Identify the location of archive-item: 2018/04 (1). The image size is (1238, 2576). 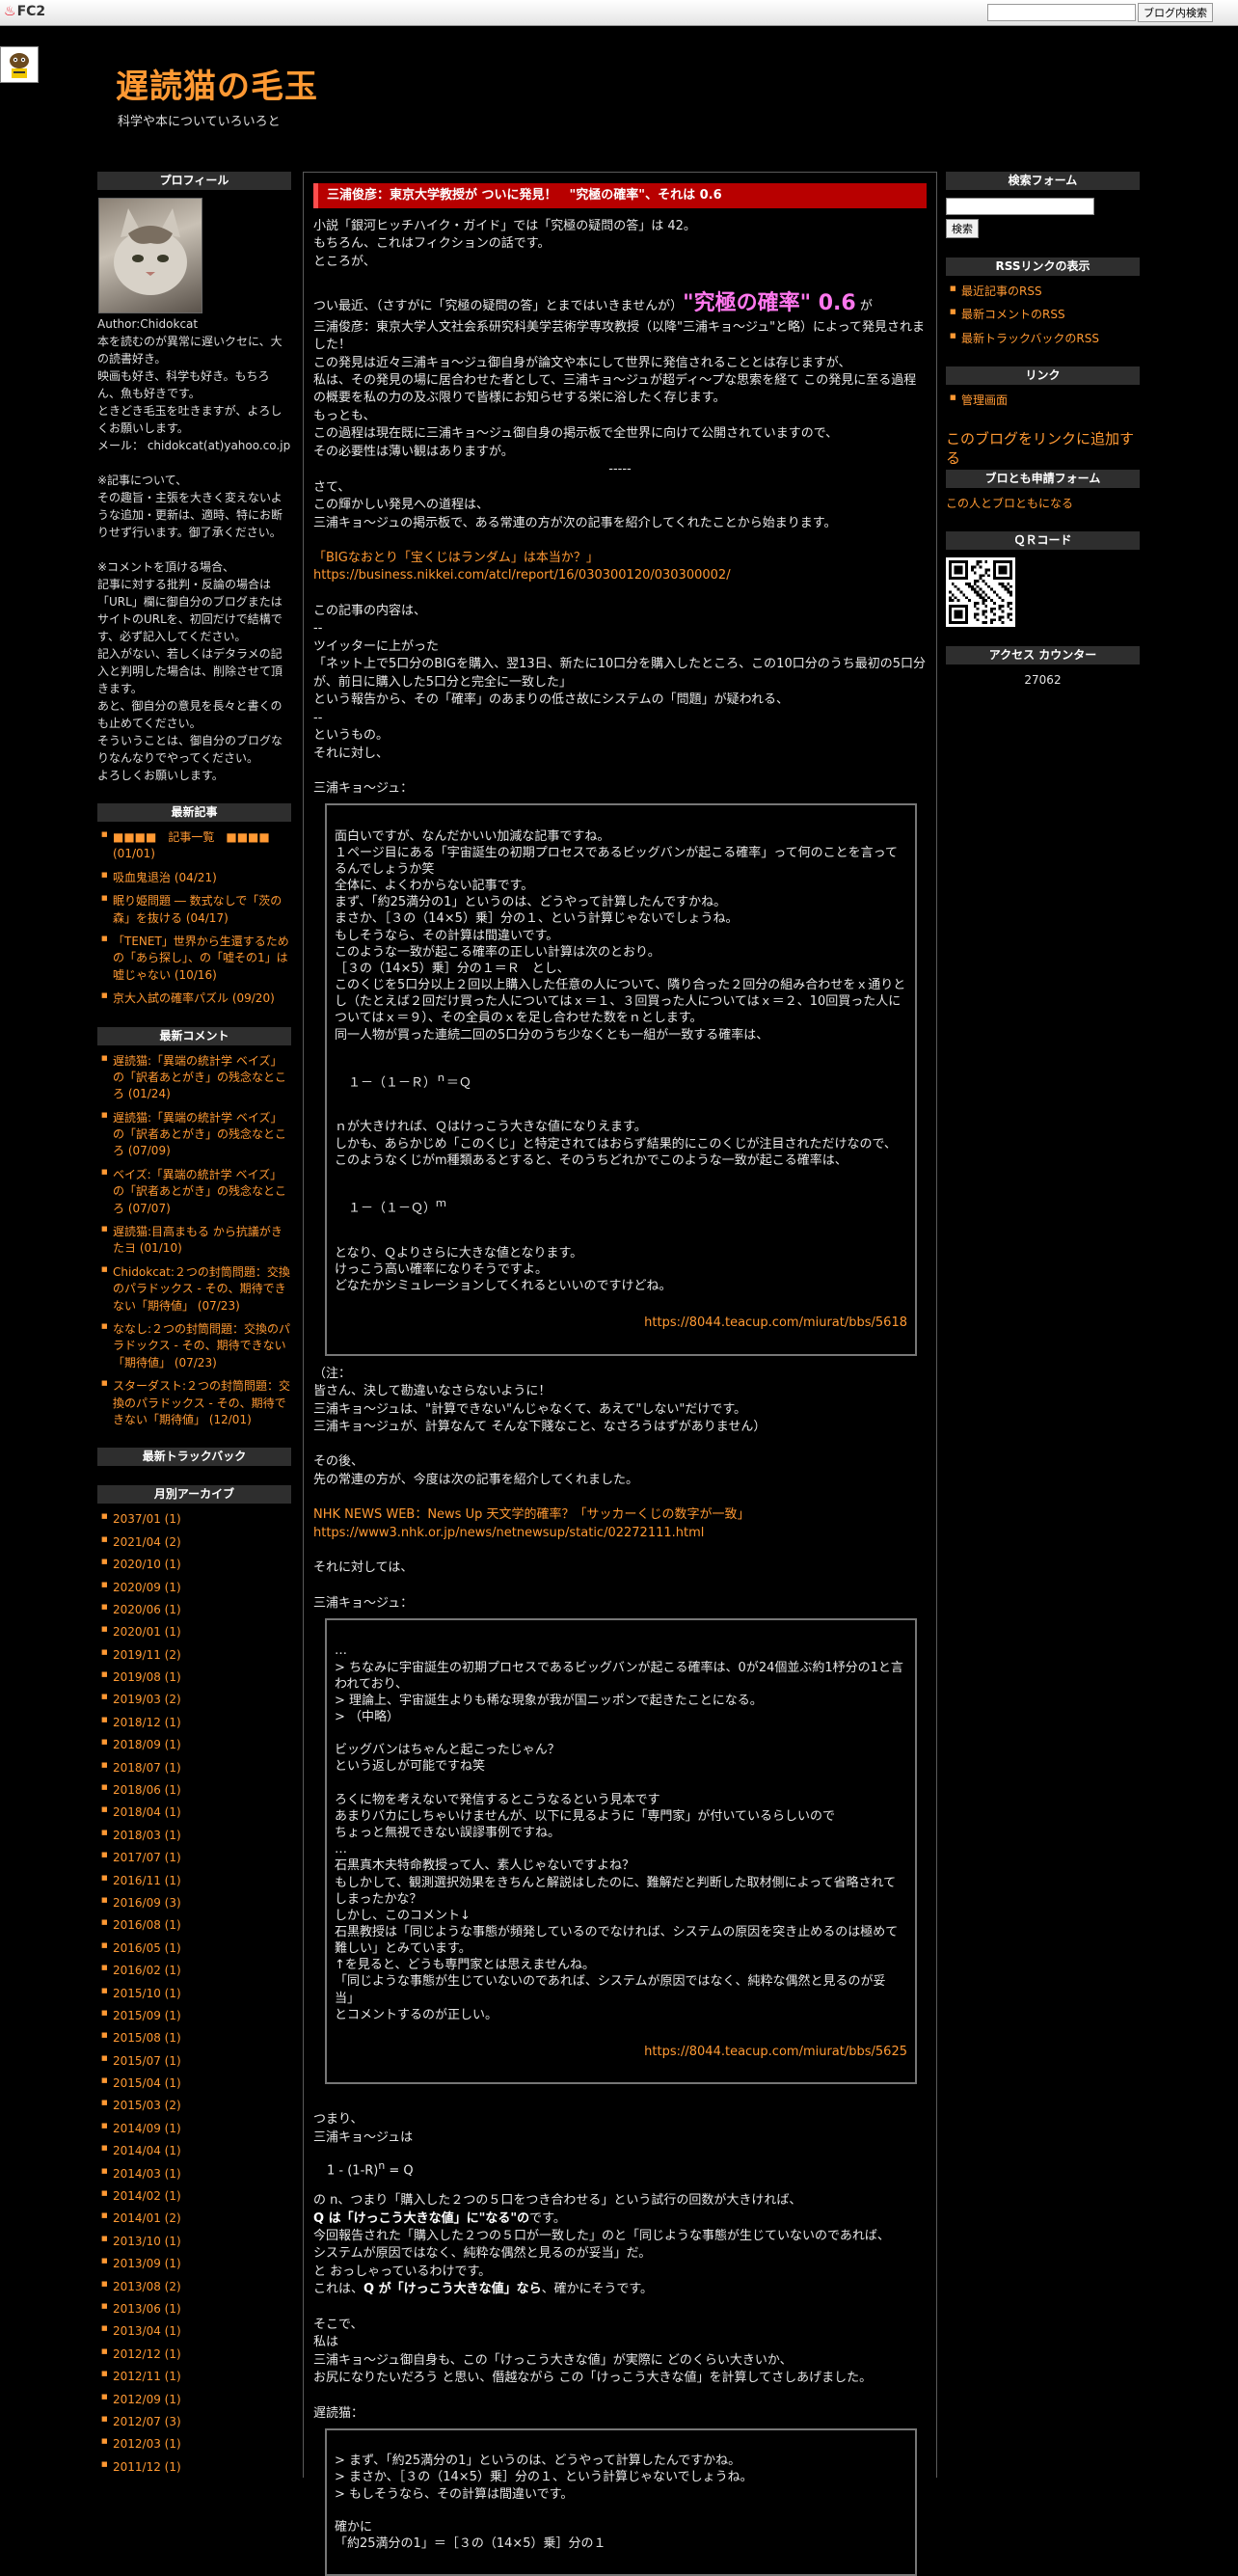
(194, 1812).